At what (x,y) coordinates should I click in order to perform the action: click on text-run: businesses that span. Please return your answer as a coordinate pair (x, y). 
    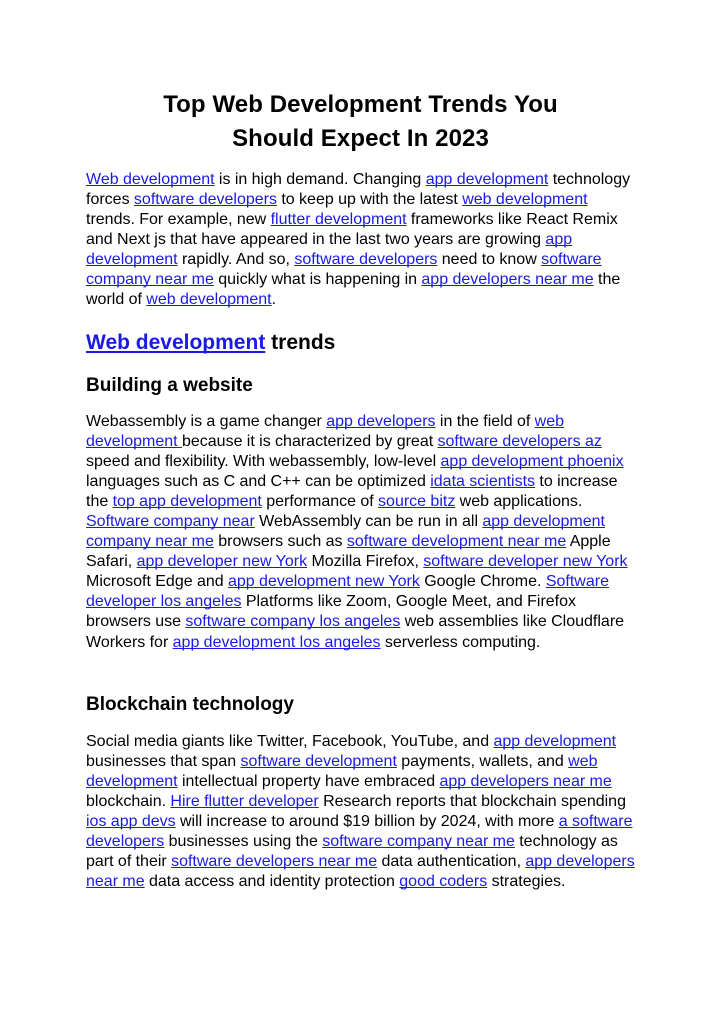
    Looking at the image, I should click on (163, 762).